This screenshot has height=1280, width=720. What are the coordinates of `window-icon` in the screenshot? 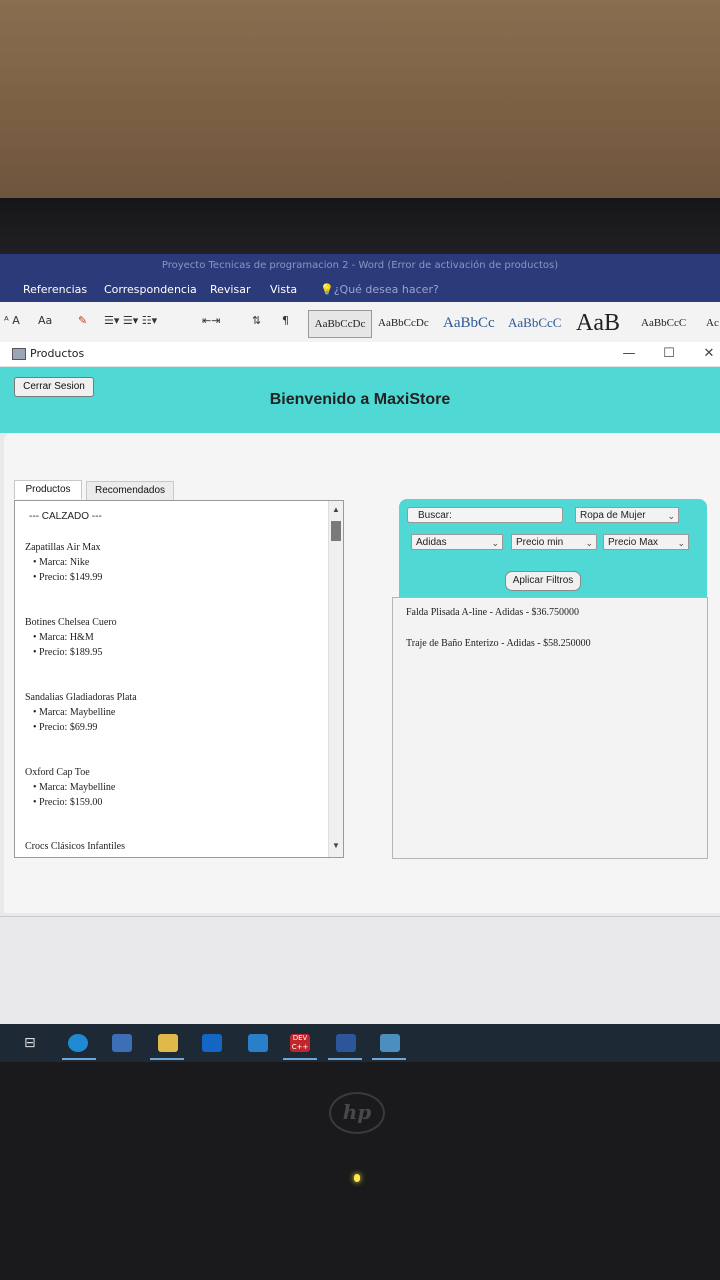 It's located at (19, 354).